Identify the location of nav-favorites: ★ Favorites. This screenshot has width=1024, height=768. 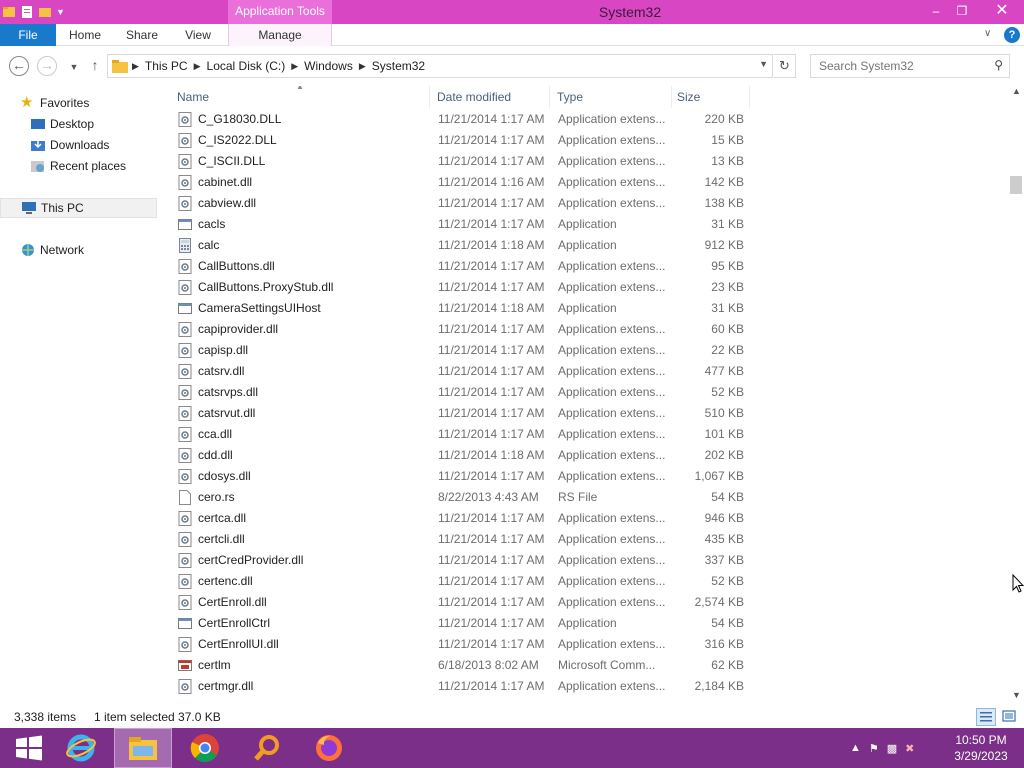
(54, 103).